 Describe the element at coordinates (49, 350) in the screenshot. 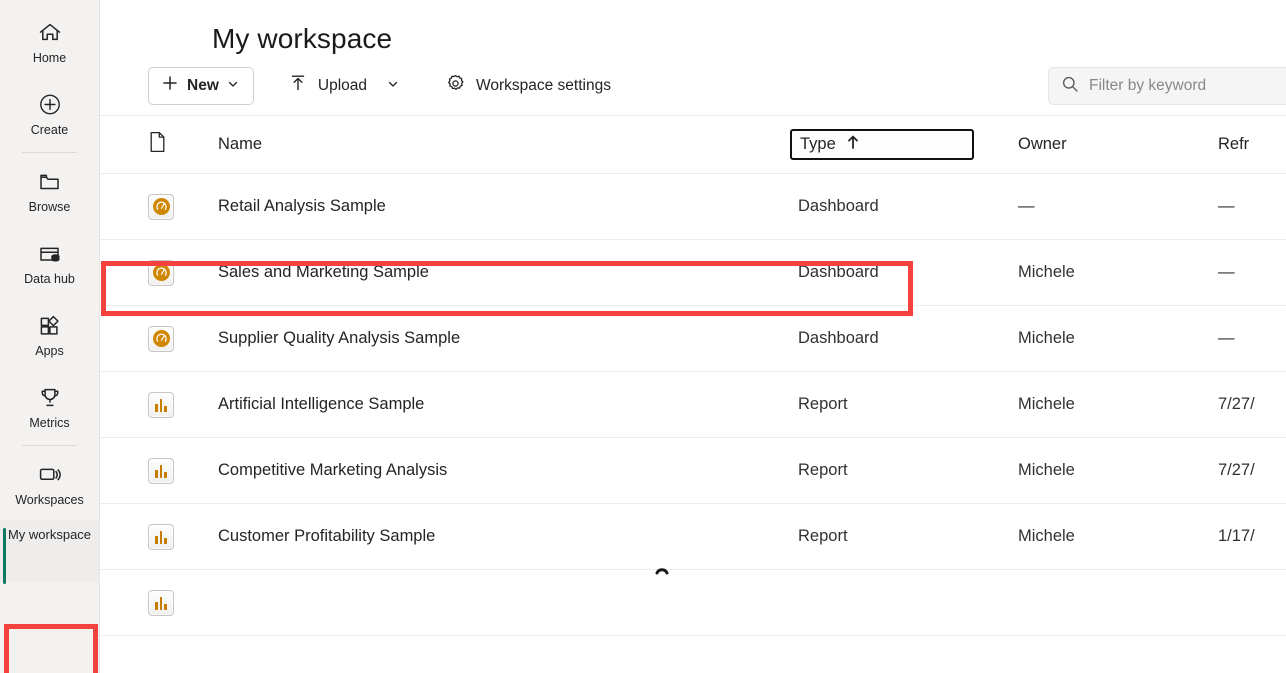

I see `sidebar-item-label: Apps` at that location.